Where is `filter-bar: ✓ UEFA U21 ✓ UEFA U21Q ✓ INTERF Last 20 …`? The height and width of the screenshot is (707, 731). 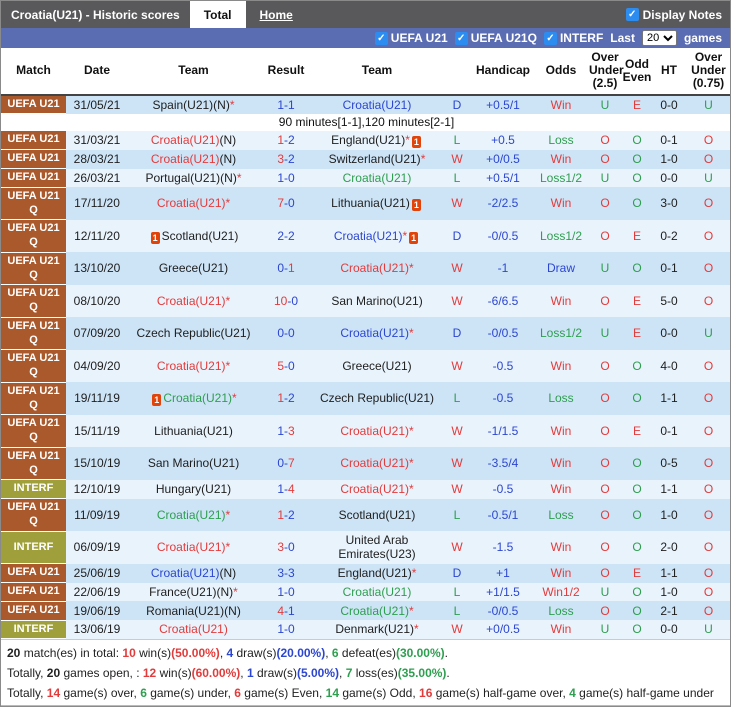 filter-bar: ✓ UEFA U21 ✓ UEFA U21Q ✓ INTERF Last 20 … is located at coordinates (365, 38).